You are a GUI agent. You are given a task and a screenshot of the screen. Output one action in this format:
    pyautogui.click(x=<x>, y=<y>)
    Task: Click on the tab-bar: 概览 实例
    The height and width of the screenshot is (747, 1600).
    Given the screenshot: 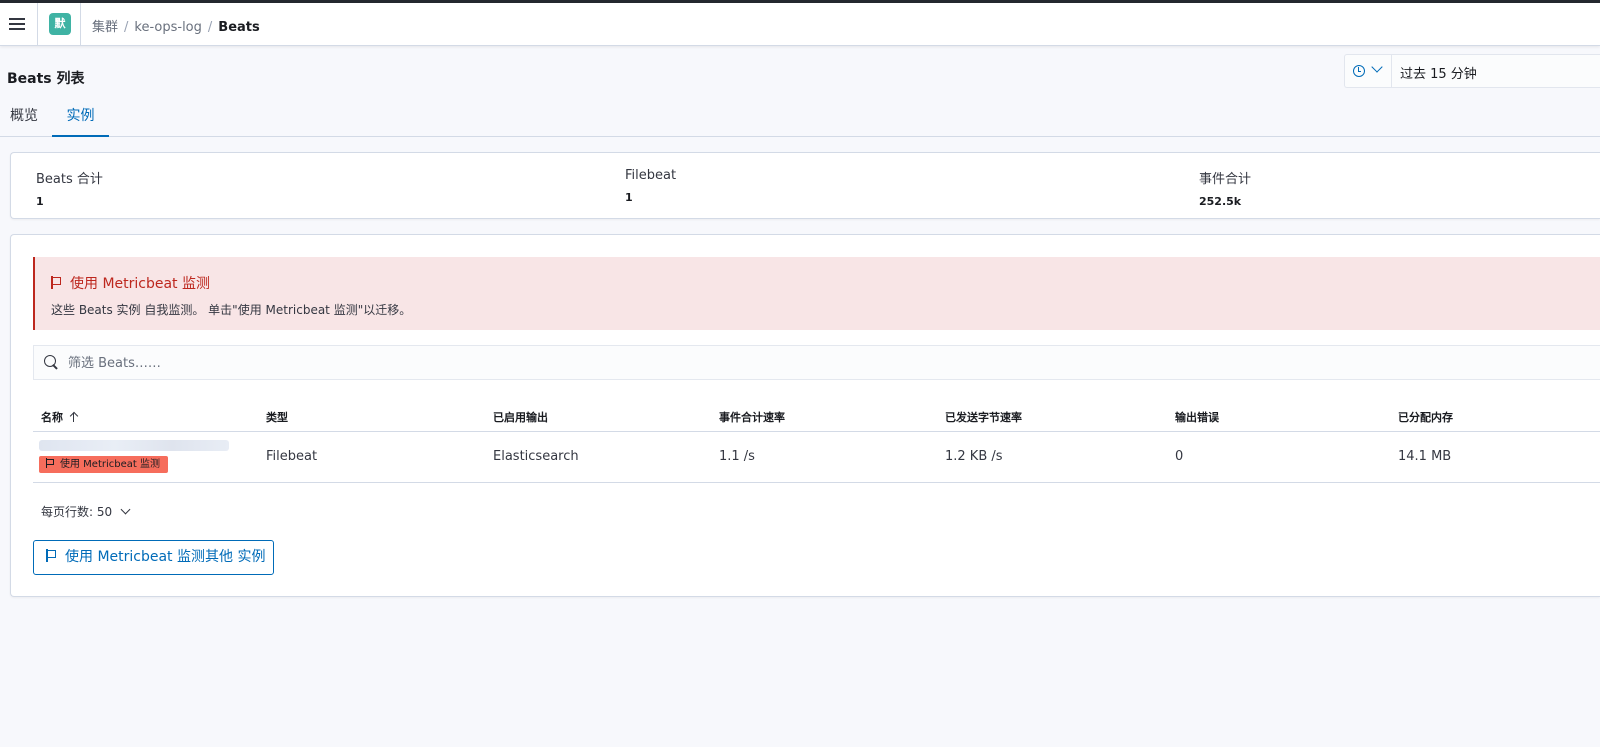 What is the action you would take?
    pyautogui.click(x=800, y=118)
    